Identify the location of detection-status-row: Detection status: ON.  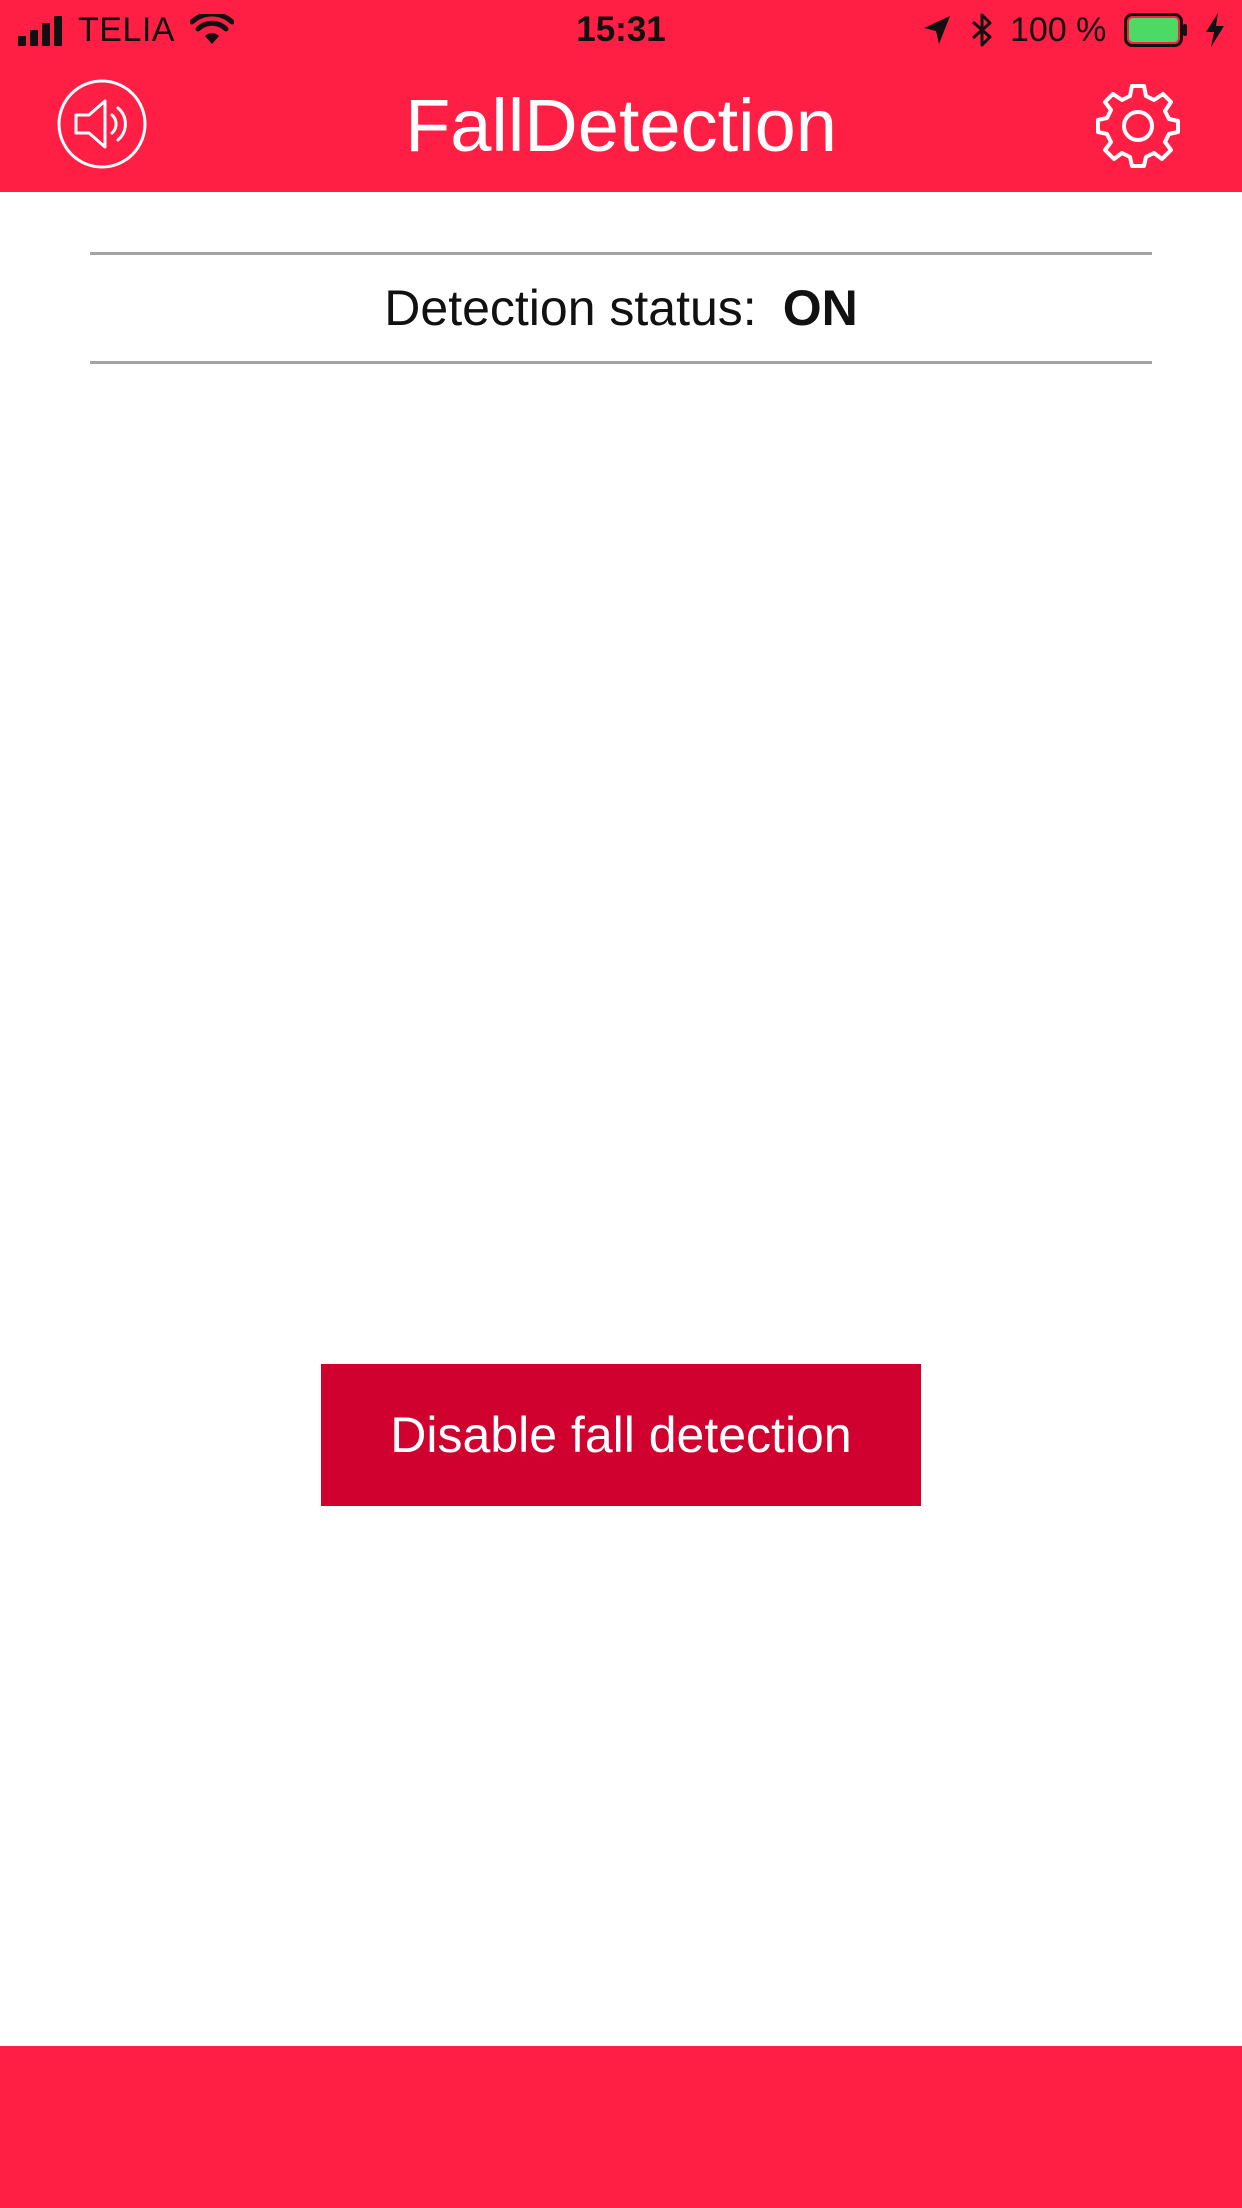
(621, 308).